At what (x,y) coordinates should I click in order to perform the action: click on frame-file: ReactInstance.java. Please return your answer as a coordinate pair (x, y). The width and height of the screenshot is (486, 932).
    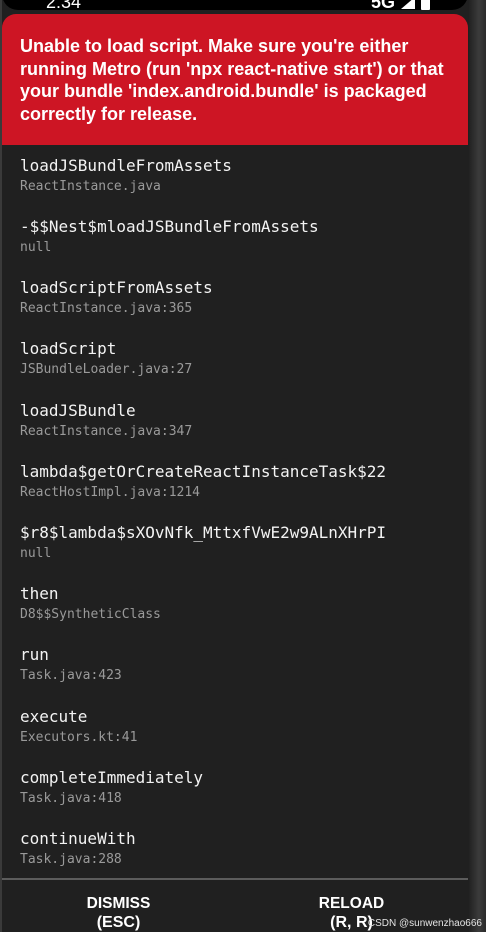
    Looking at the image, I should click on (90, 186).